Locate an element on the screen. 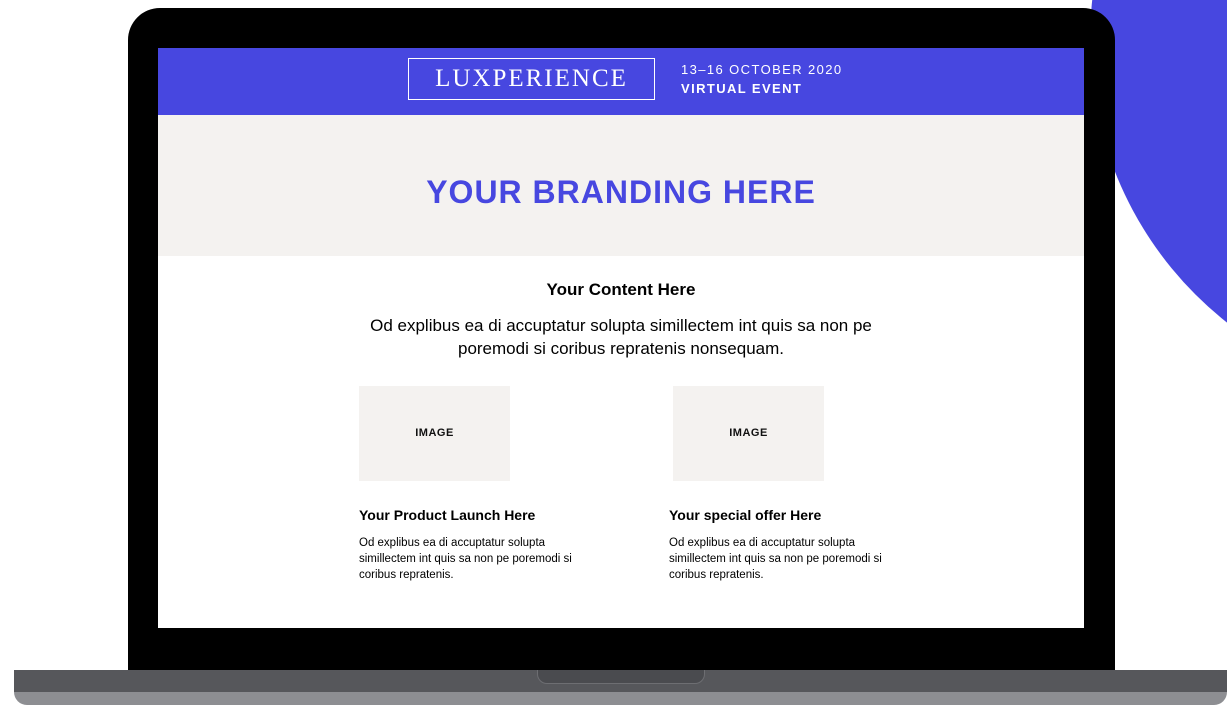  product-launch-title: Your Product Launch Here is located at coordinates (447, 515).